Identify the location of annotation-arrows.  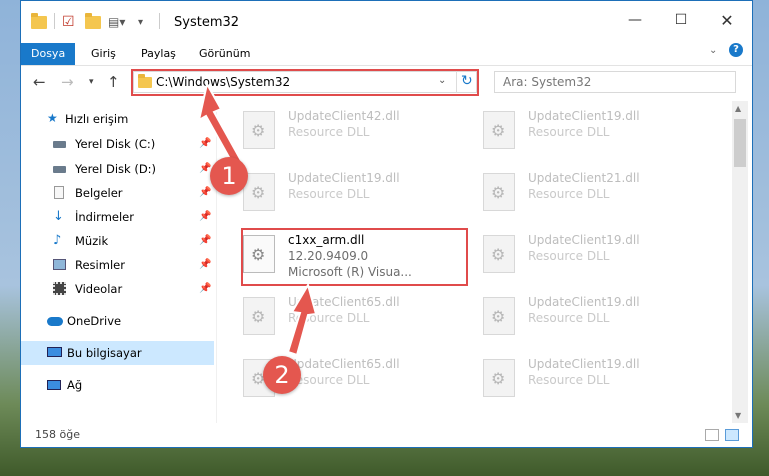
(257, 219).